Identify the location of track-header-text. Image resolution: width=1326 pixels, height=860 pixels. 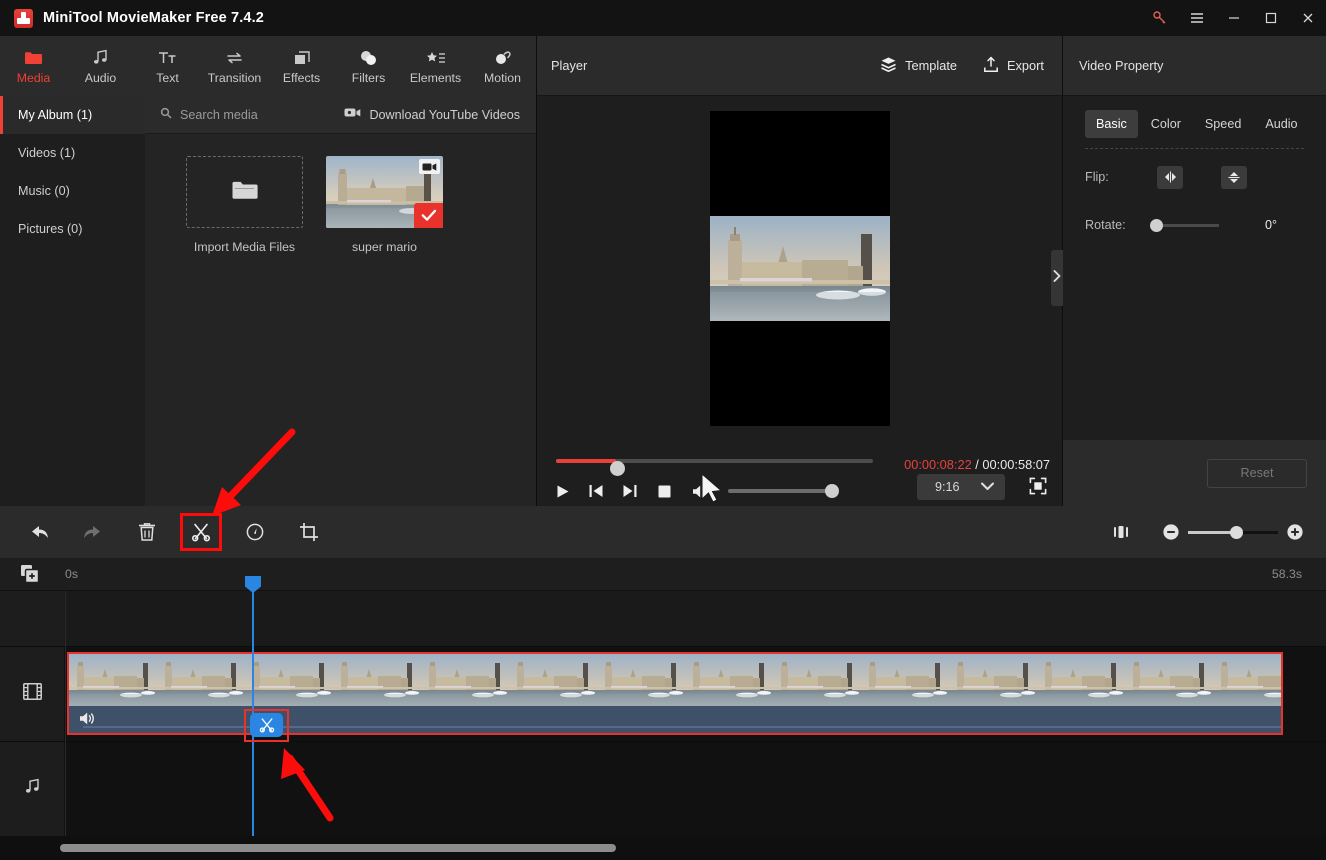
(32, 619).